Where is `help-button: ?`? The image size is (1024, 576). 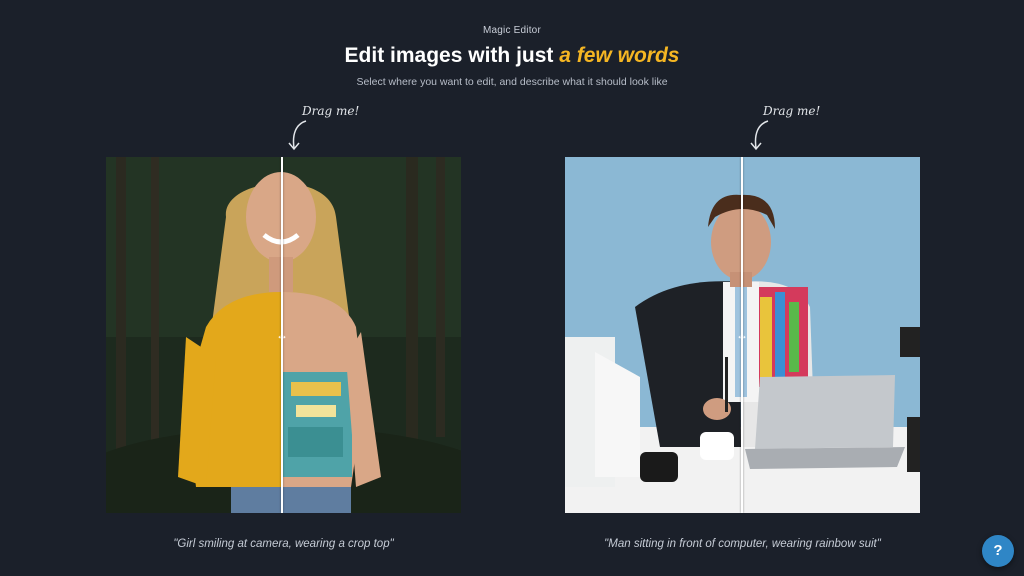
help-button: ? is located at coordinates (998, 551).